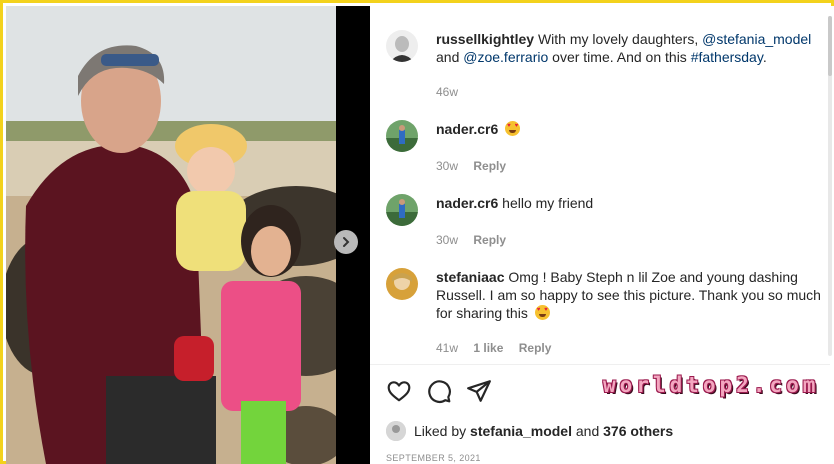 The image size is (834, 464). I want to click on comment-username: stefaniaac, so click(470, 277).